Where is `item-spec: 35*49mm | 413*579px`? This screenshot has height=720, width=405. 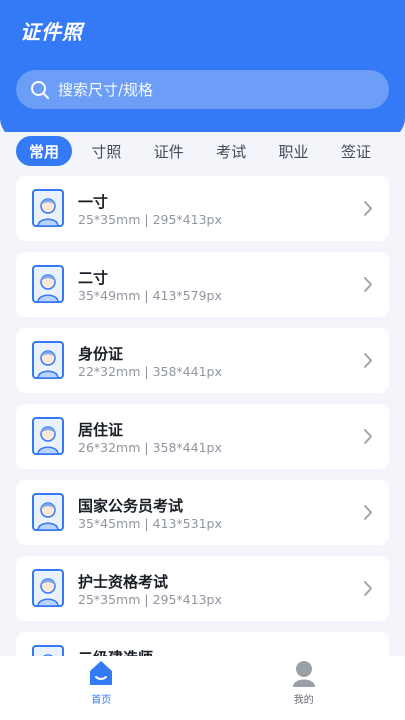
item-spec: 35*49mm | 413*579px is located at coordinates (150, 295).